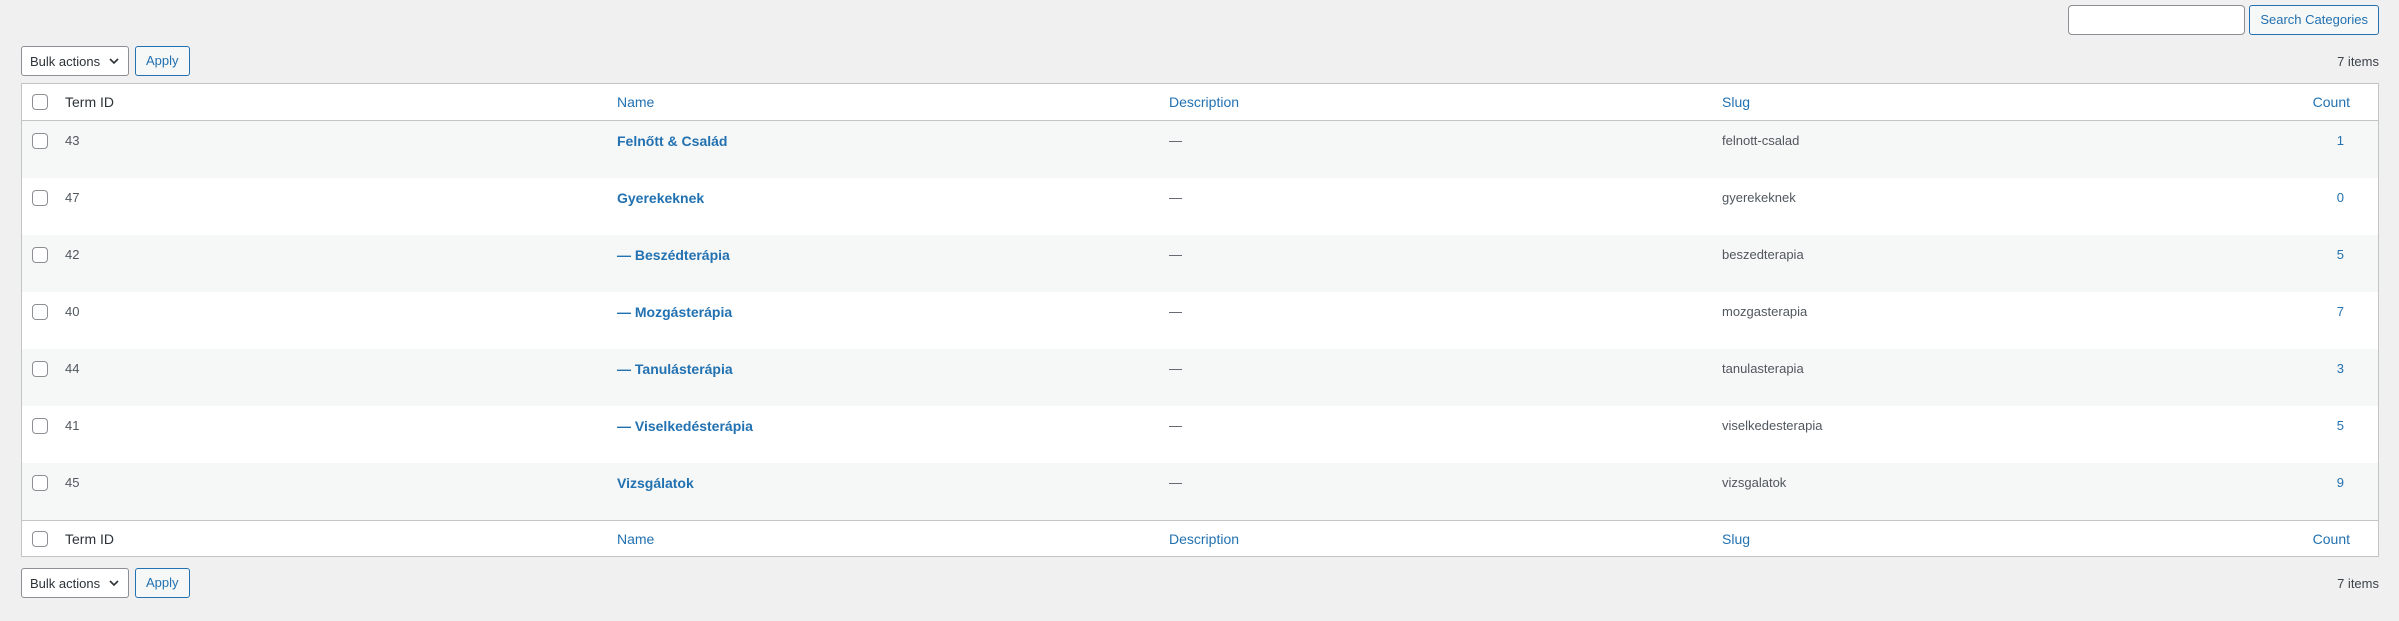 The image size is (2399, 621). What do you see at coordinates (1772, 425) in the screenshot?
I see `term-slug: viselkedesterapia` at bounding box center [1772, 425].